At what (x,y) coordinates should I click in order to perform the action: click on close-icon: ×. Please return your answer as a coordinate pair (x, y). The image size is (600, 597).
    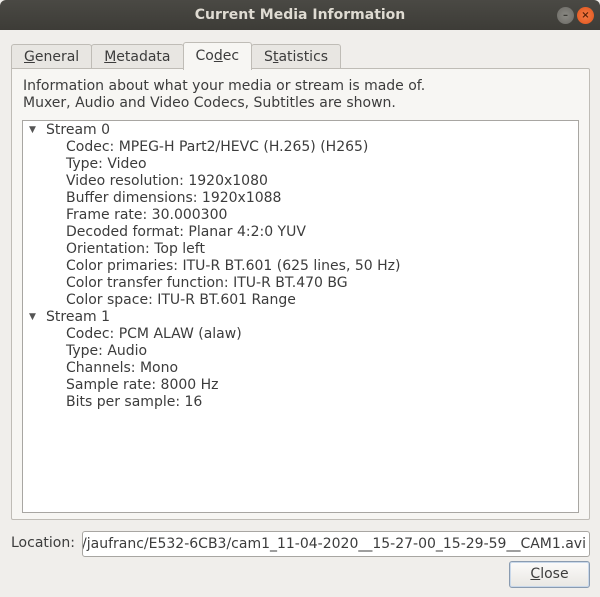
    Looking at the image, I should click on (585, 15).